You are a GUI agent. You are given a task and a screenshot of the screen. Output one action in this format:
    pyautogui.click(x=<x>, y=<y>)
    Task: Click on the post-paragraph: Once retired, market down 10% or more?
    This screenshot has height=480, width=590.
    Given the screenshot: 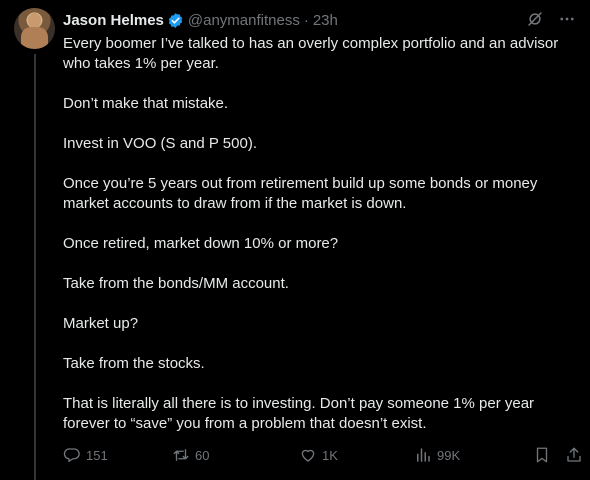 What is the action you would take?
    pyautogui.click(x=201, y=243)
    